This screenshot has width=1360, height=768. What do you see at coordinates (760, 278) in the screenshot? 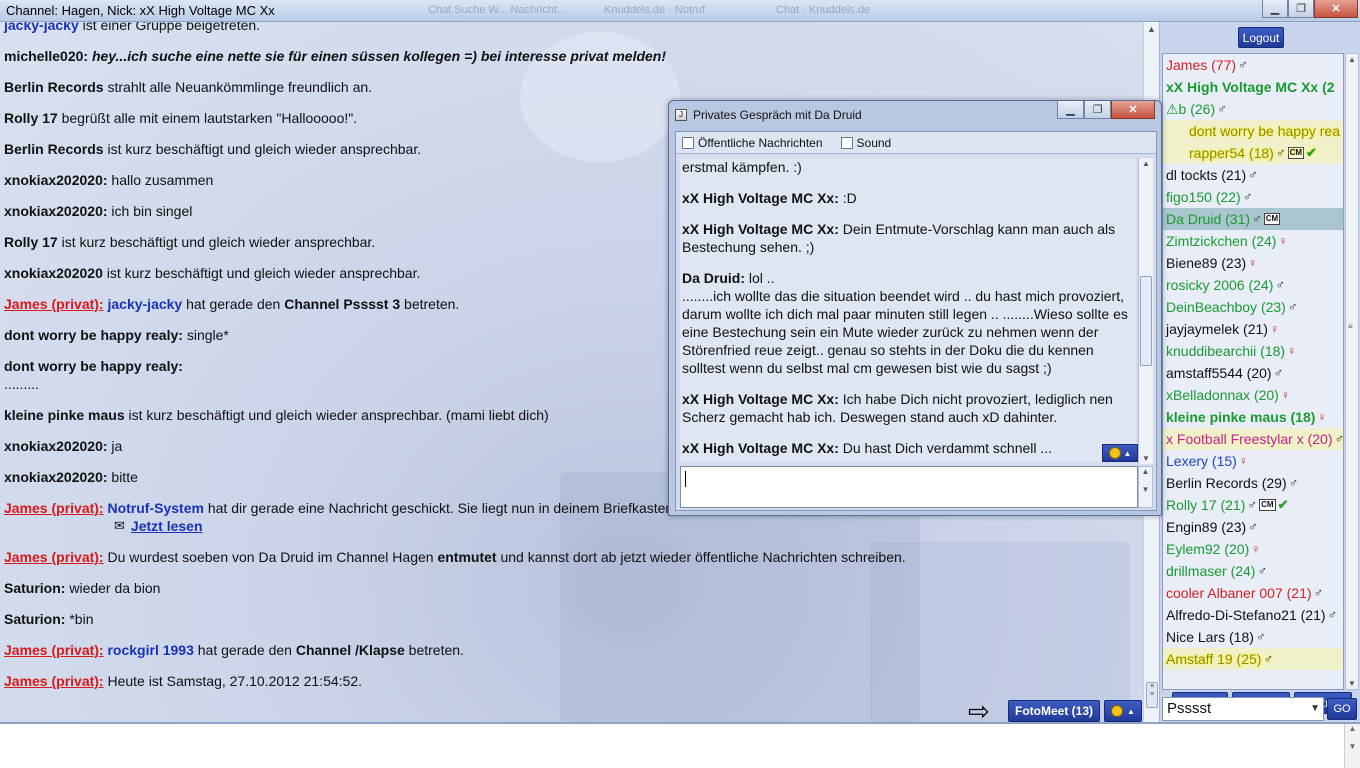
I see `message-text: lol ..` at bounding box center [760, 278].